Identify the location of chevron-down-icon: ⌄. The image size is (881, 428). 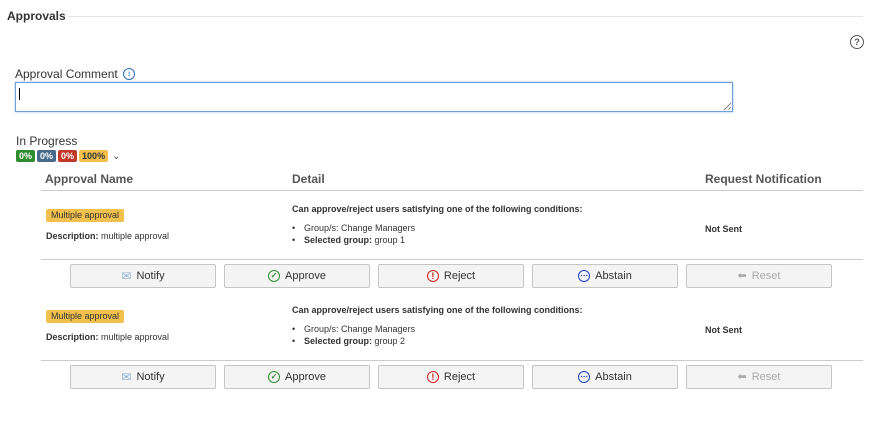
(116, 156).